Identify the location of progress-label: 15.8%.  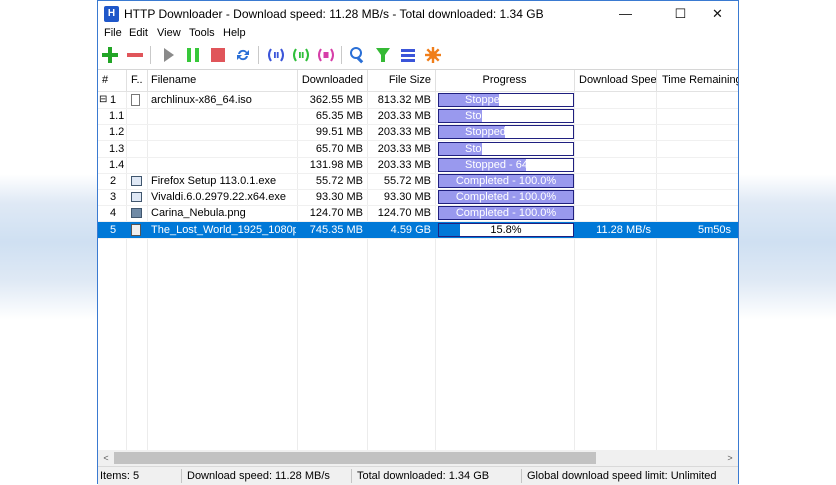
(506, 229).